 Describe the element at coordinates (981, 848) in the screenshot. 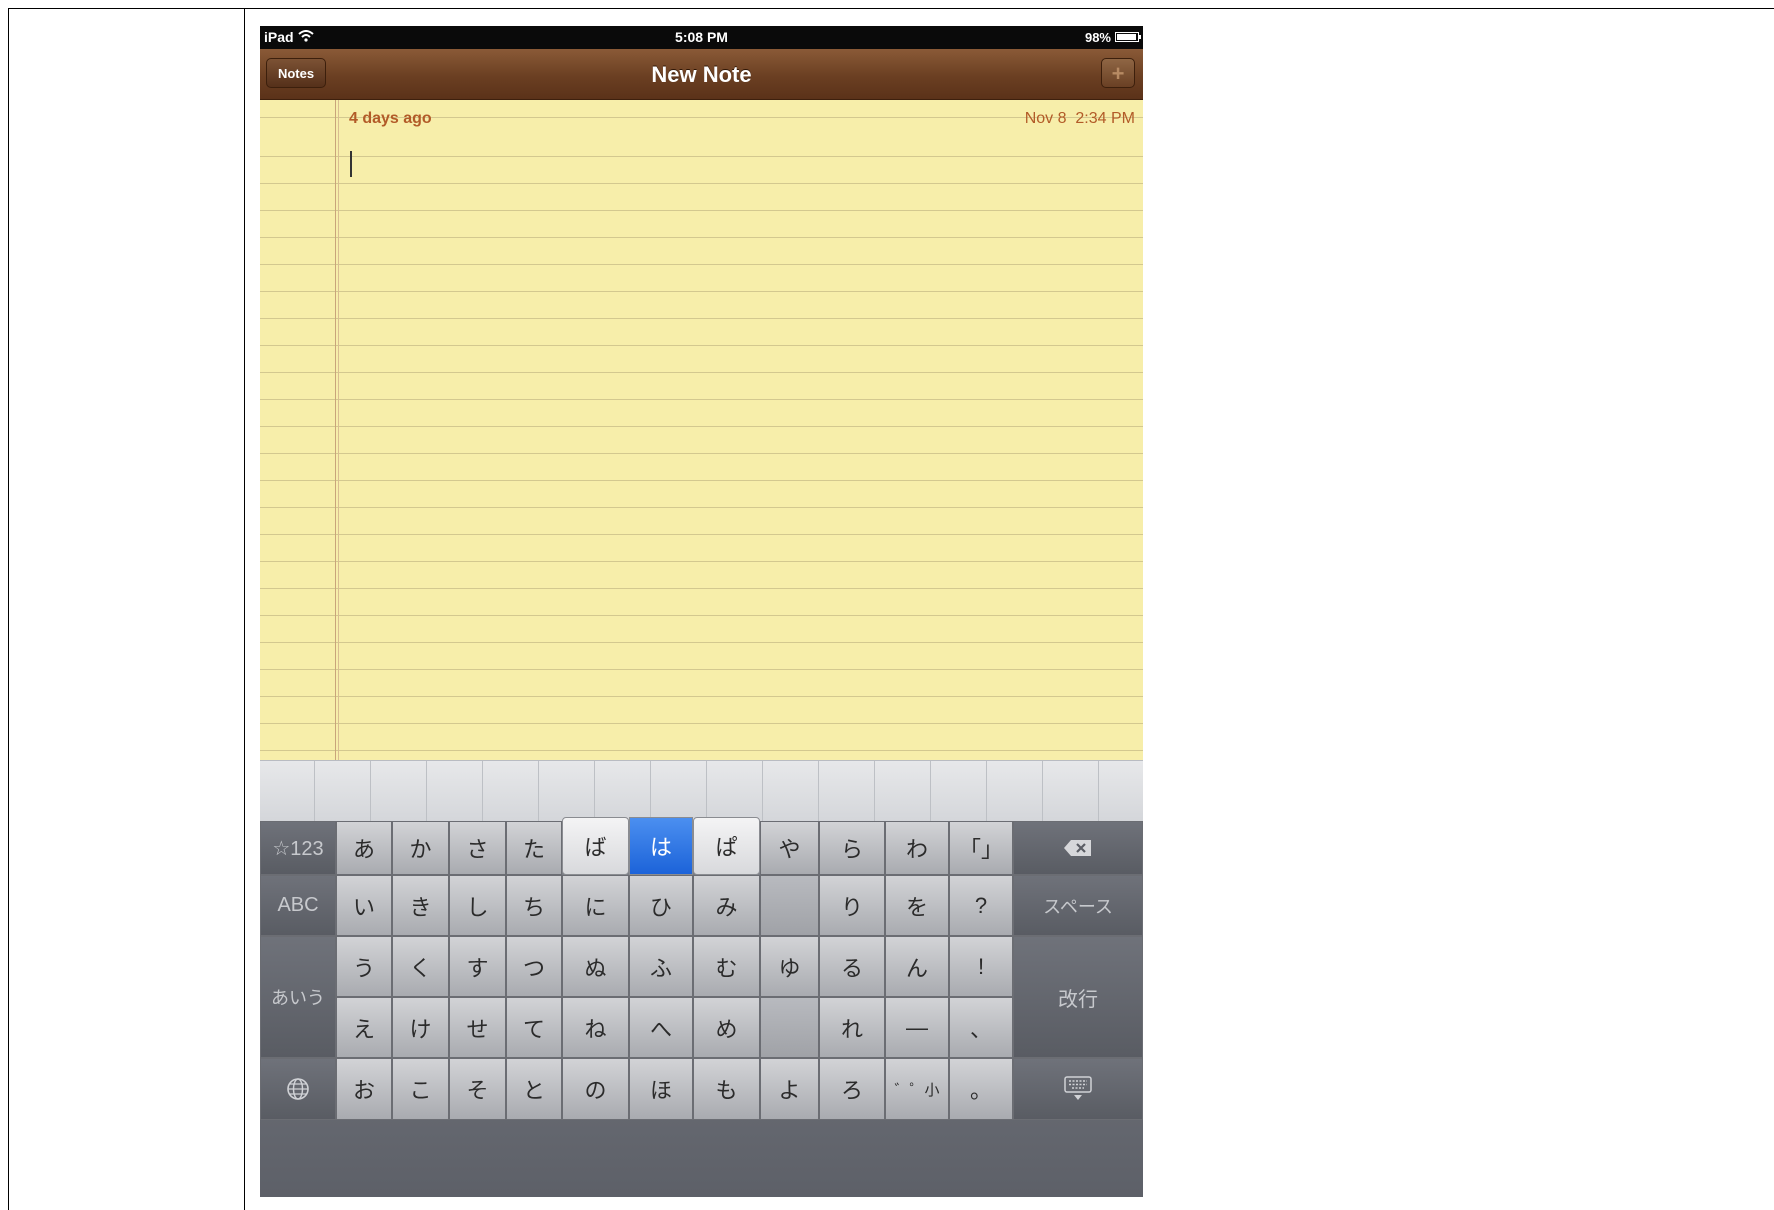

I see `bracket-key: 「」` at that location.